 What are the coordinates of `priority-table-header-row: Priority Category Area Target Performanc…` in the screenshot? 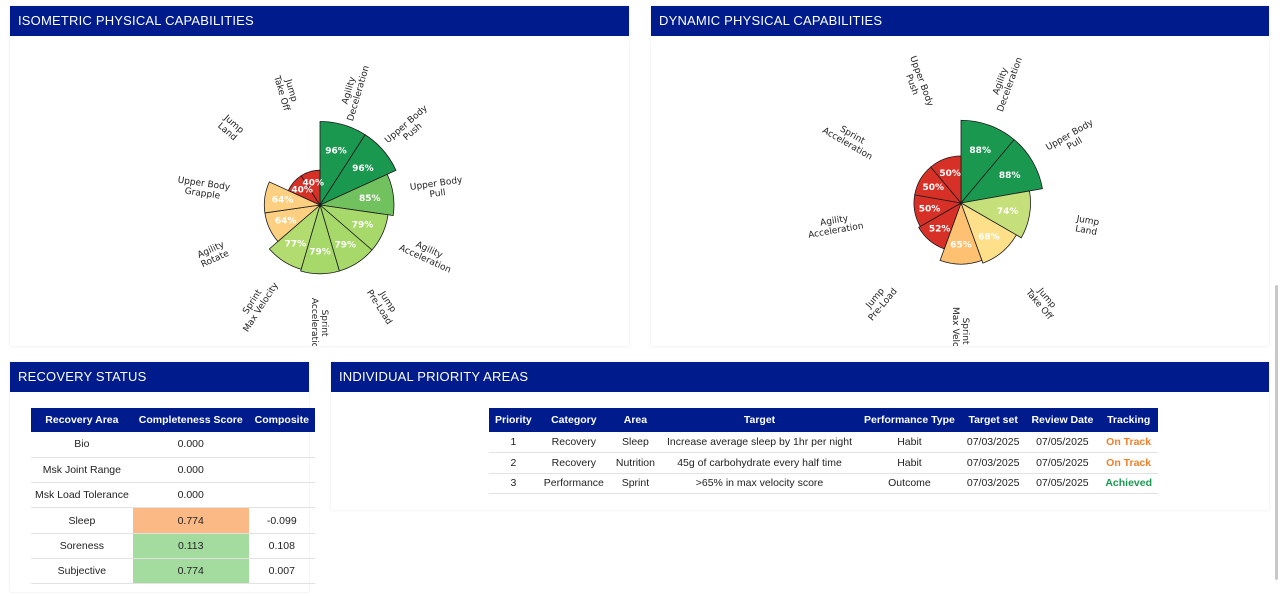 It's located at (823, 420).